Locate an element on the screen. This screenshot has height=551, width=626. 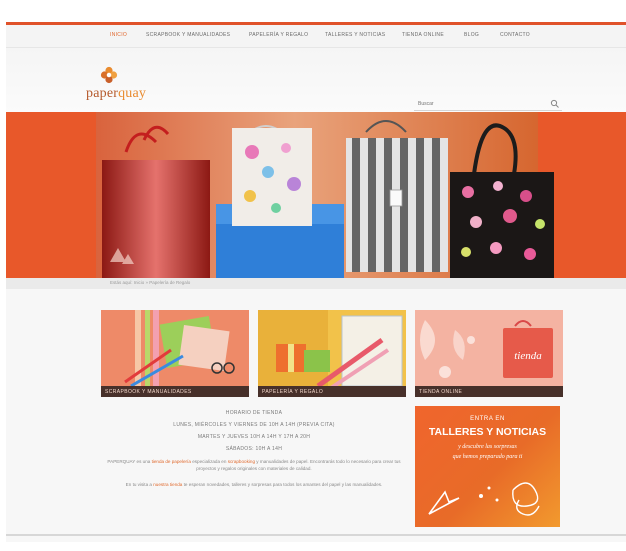
site-header: paperquay is located at coordinates (316, 80).